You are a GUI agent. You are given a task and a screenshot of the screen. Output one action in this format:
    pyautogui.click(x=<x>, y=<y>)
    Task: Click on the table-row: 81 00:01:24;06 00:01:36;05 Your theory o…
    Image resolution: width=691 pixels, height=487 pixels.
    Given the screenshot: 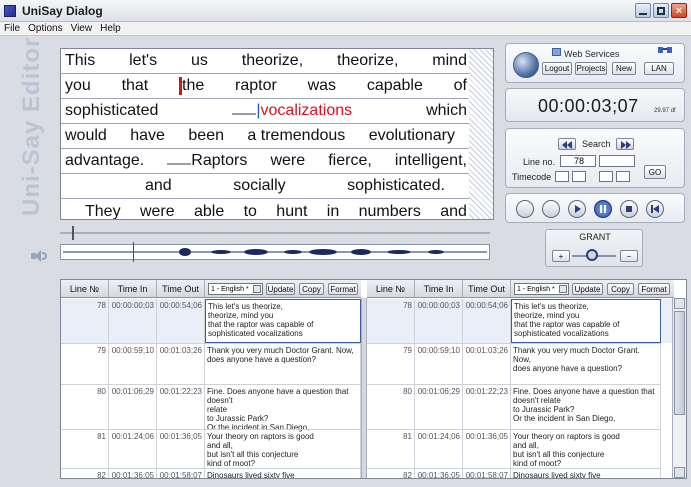 What is the action you would take?
    pyautogui.click(x=367, y=449)
    